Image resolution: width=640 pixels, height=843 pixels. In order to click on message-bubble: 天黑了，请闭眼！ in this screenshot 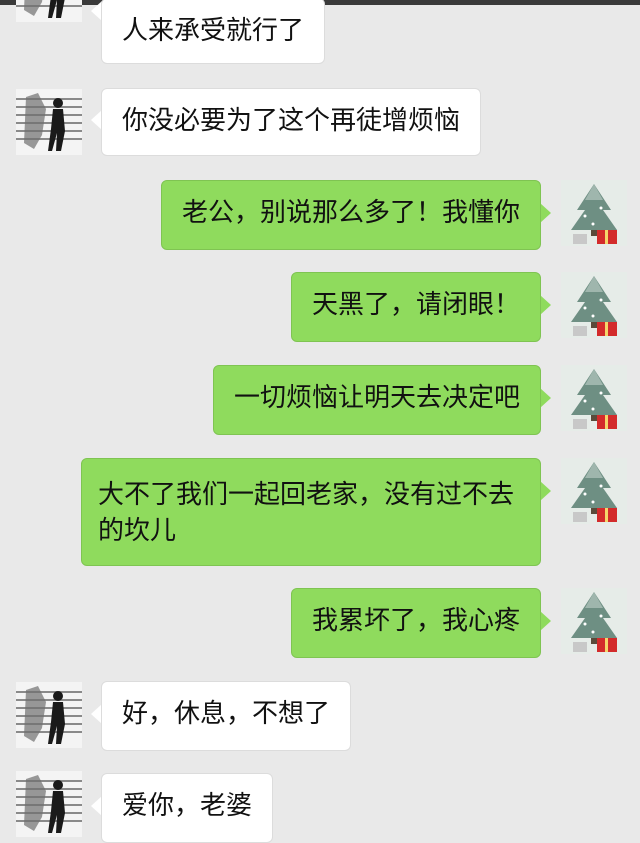, I will do `click(415, 307)`.